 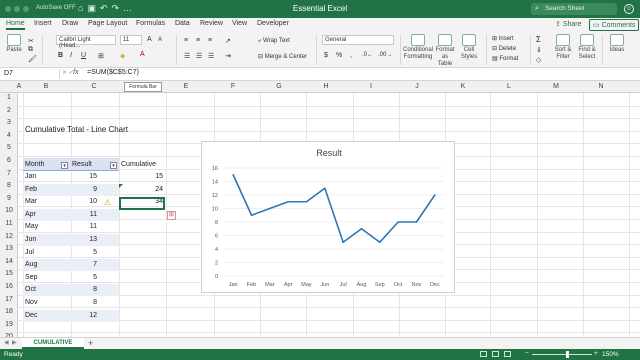 What do you see at coordinates (83, 316) in the screenshot?
I see `result-cell: 12` at bounding box center [83, 316].